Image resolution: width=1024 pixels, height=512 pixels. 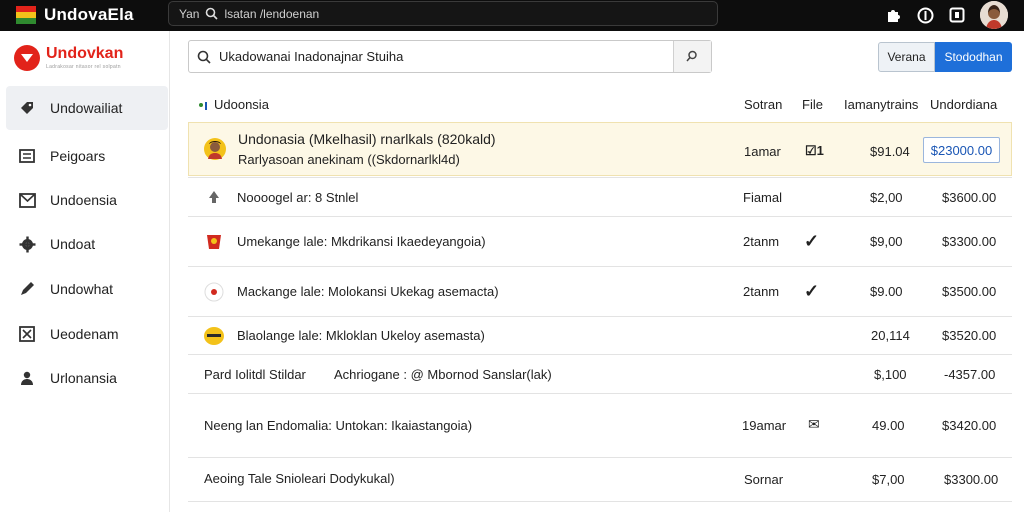 I want to click on sidebar-item-label: Undowailiat, so click(x=86, y=108).